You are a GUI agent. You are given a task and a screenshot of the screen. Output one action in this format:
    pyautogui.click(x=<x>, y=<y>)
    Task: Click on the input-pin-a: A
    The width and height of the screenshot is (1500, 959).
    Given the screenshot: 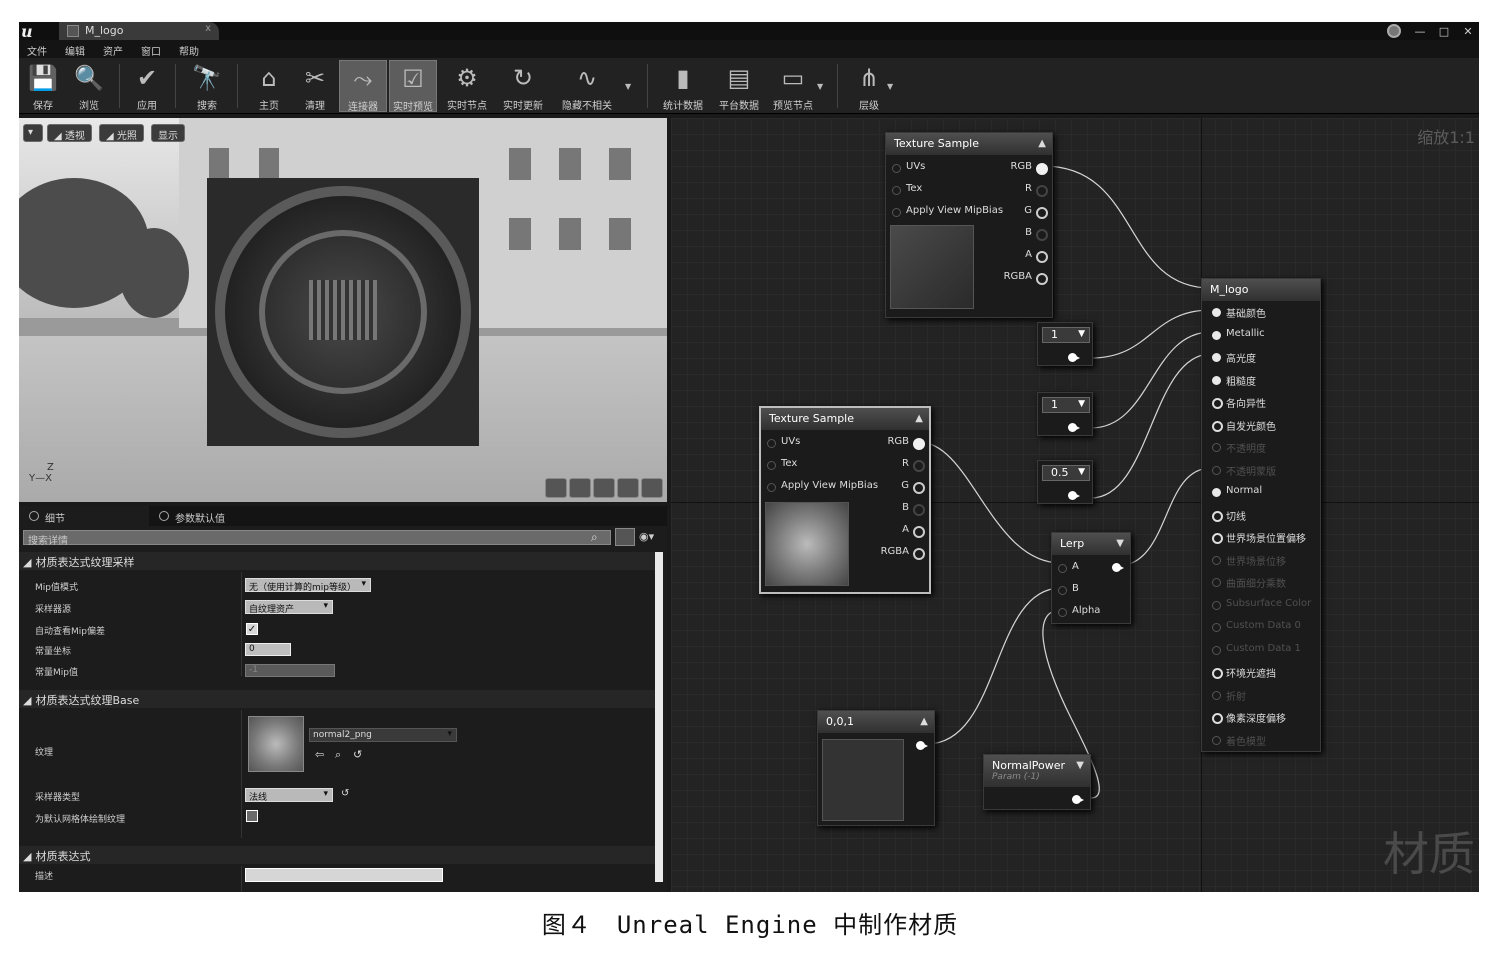 What is the action you would take?
    pyautogui.click(x=1065, y=567)
    